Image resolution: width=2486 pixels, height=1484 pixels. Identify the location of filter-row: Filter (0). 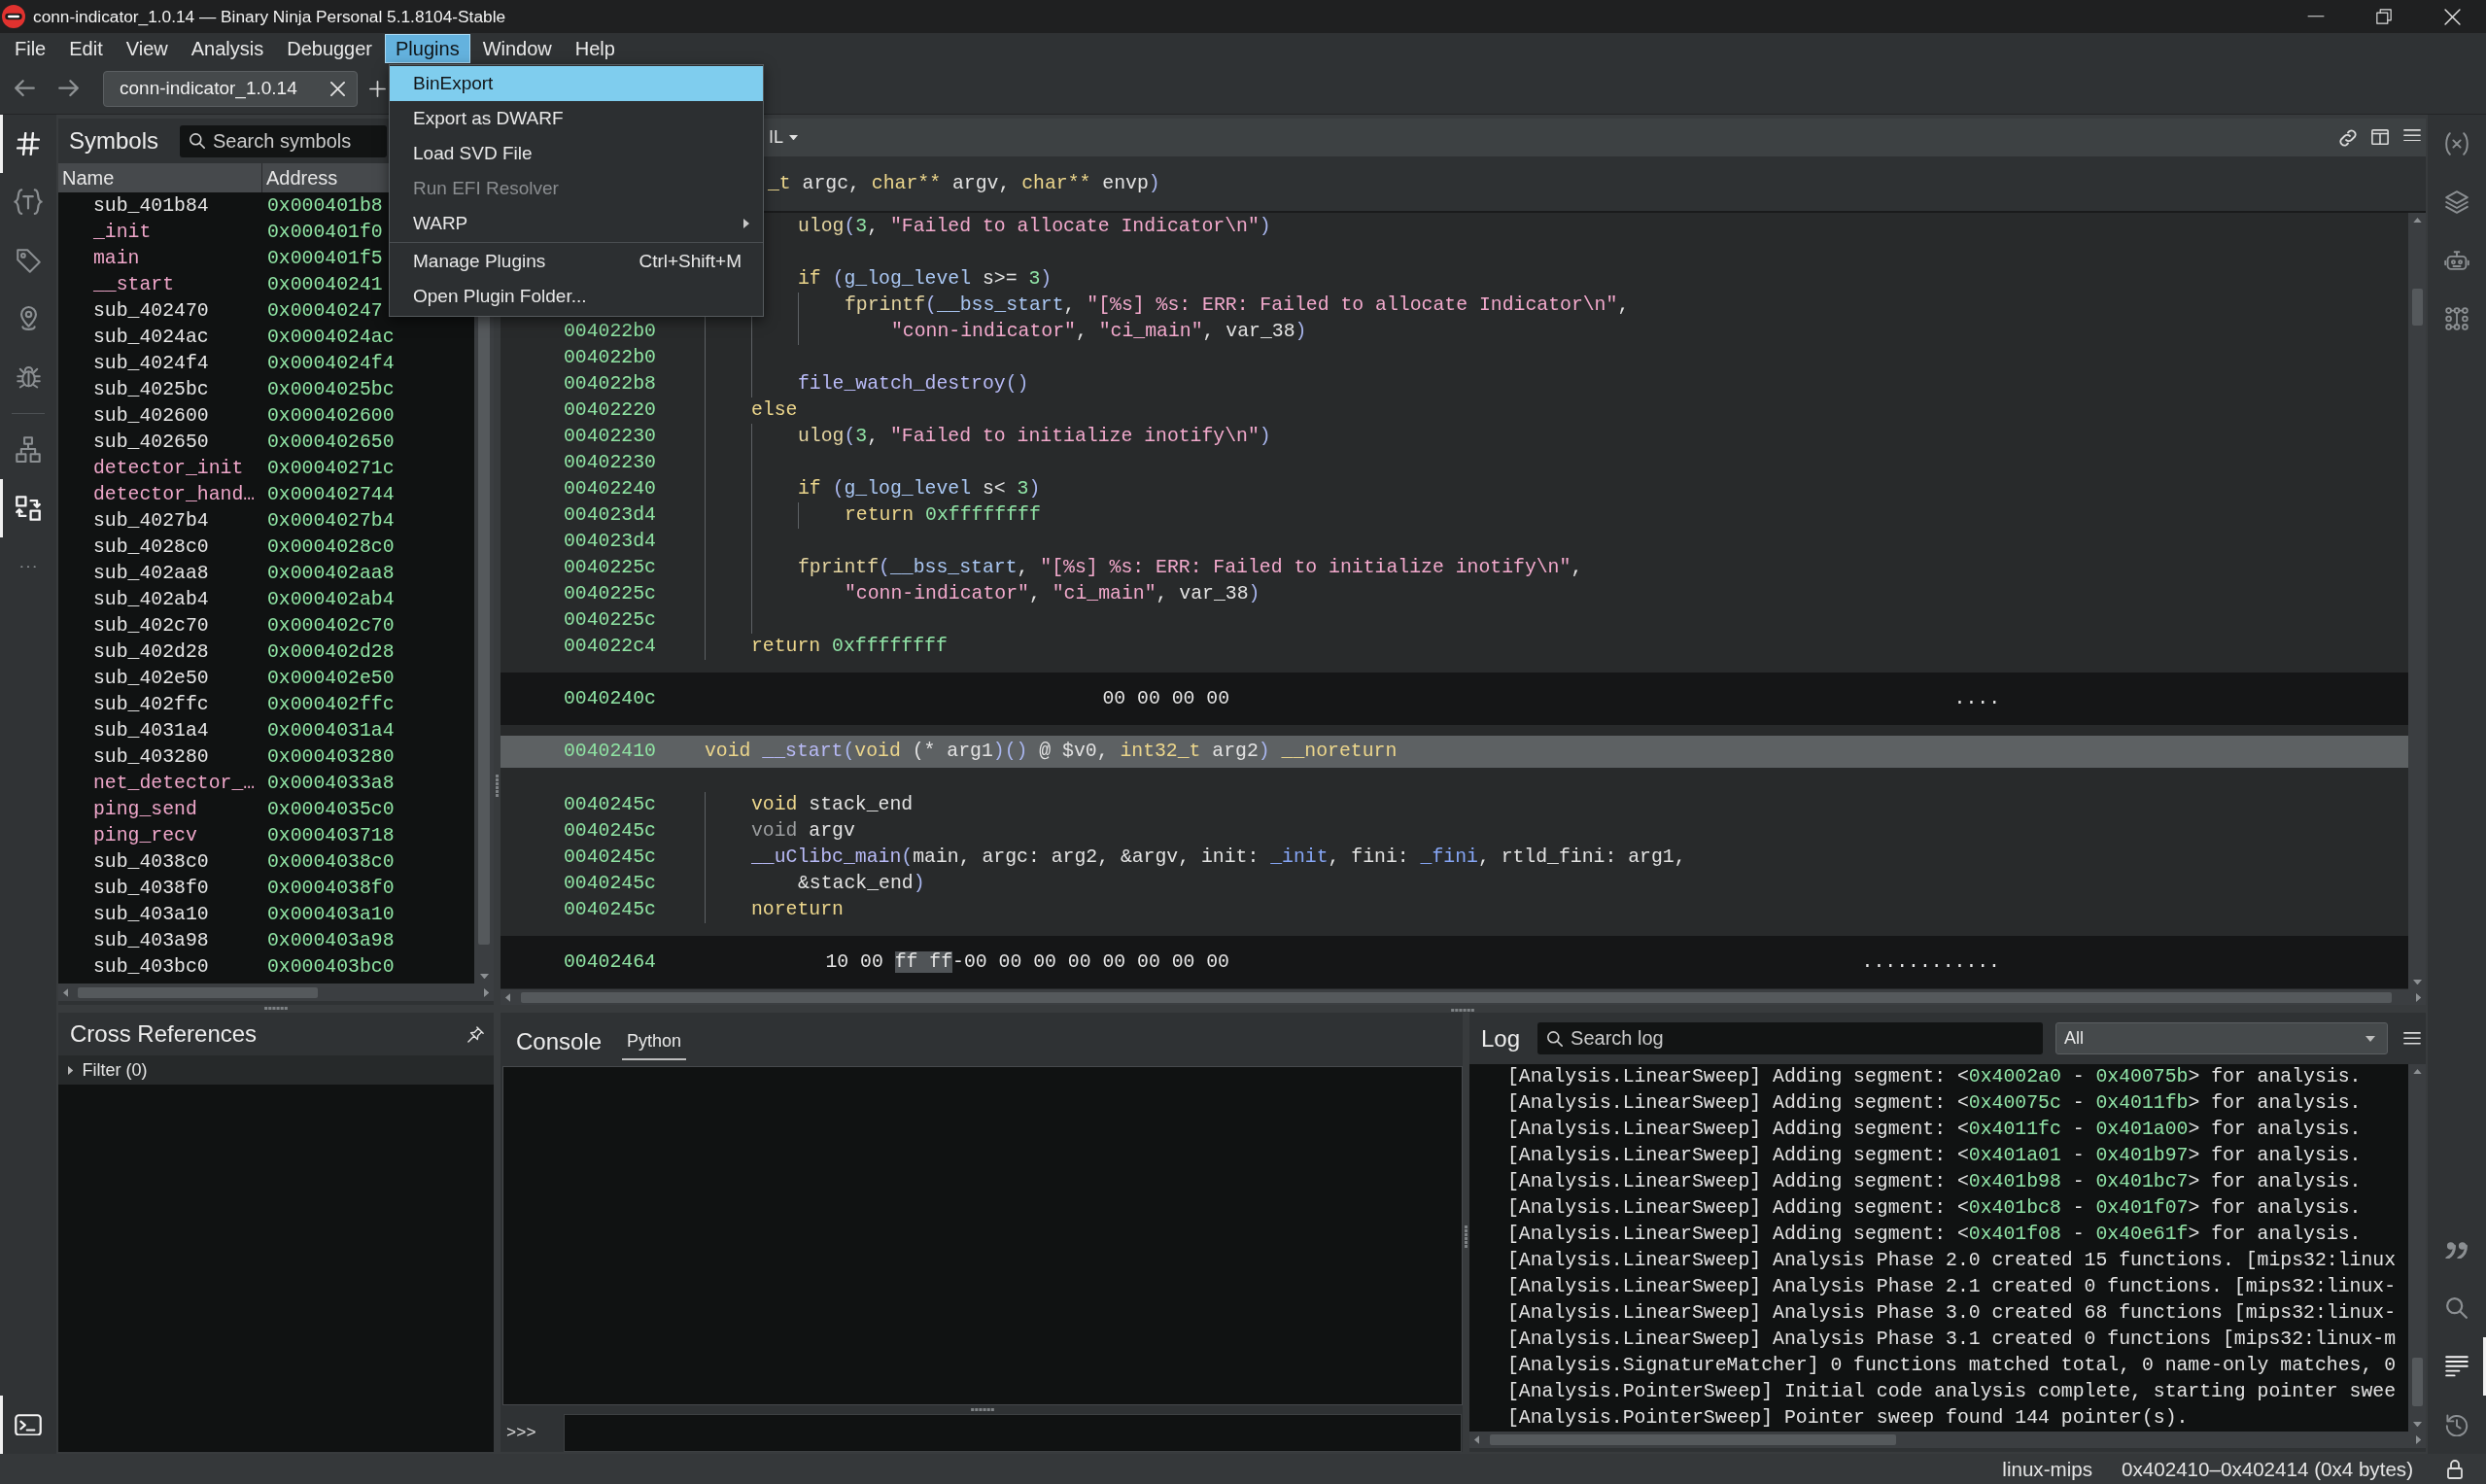
(276, 1070).